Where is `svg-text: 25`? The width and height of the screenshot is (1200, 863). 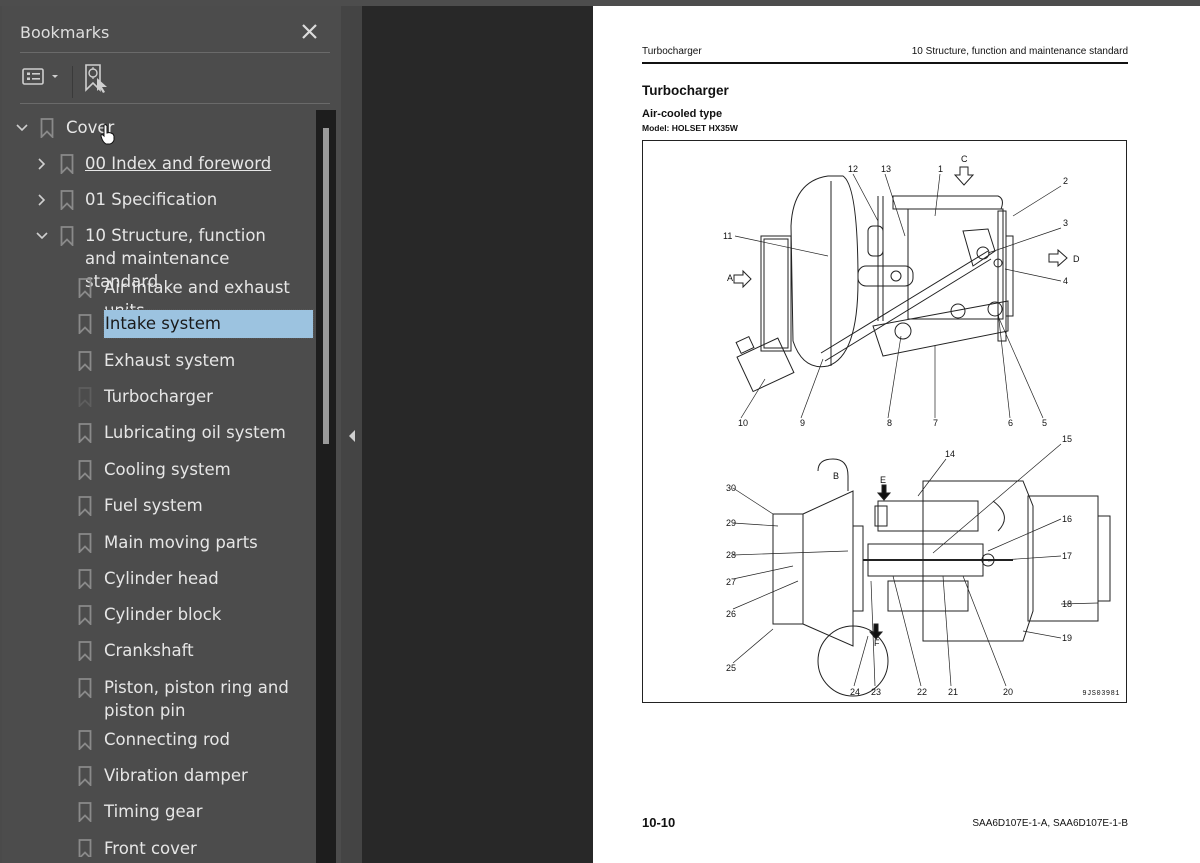 svg-text: 25 is located at coordinates (731, 668).